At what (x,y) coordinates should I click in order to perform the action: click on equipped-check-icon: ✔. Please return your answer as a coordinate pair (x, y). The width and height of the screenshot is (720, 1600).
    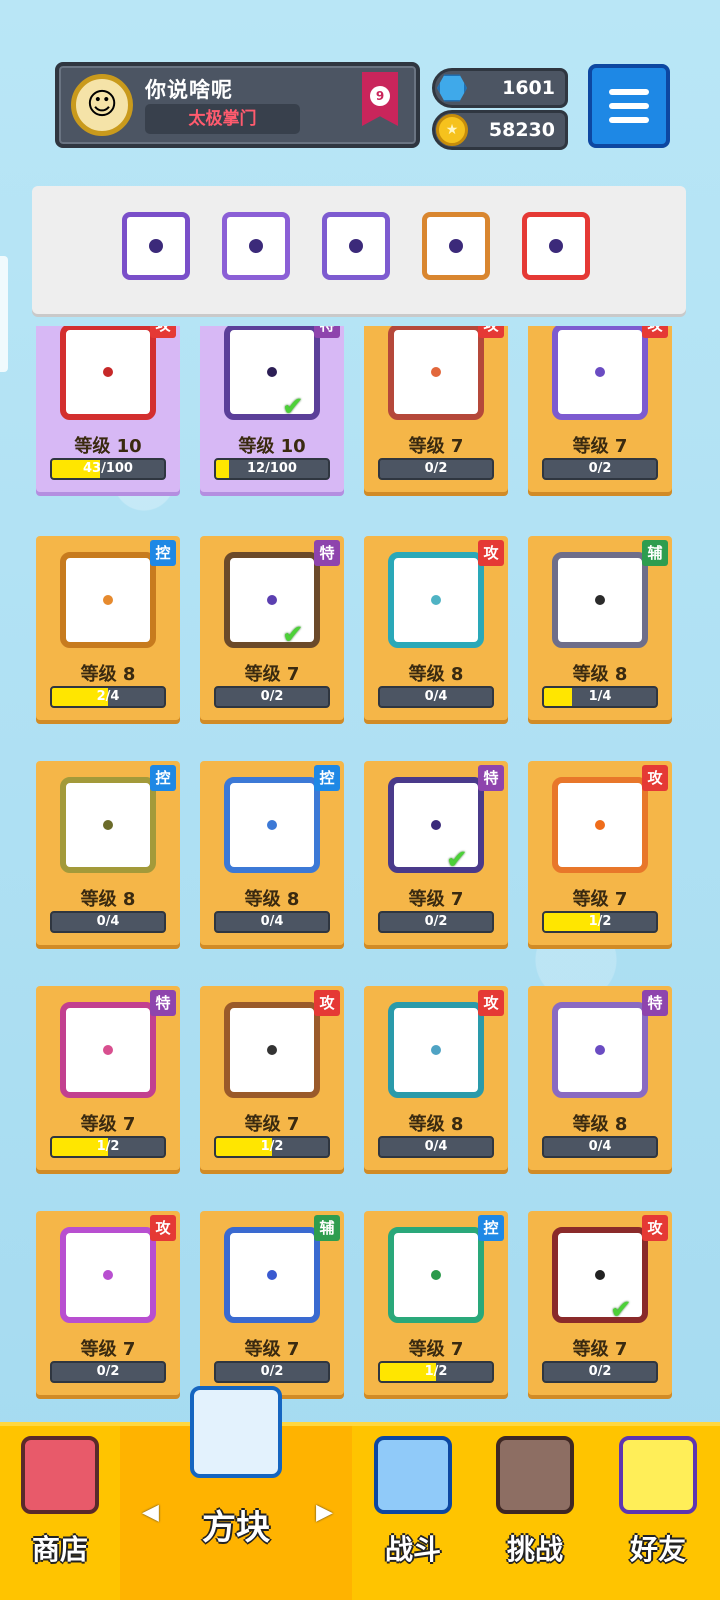
    Looking at the image, I should click on (457, 860).